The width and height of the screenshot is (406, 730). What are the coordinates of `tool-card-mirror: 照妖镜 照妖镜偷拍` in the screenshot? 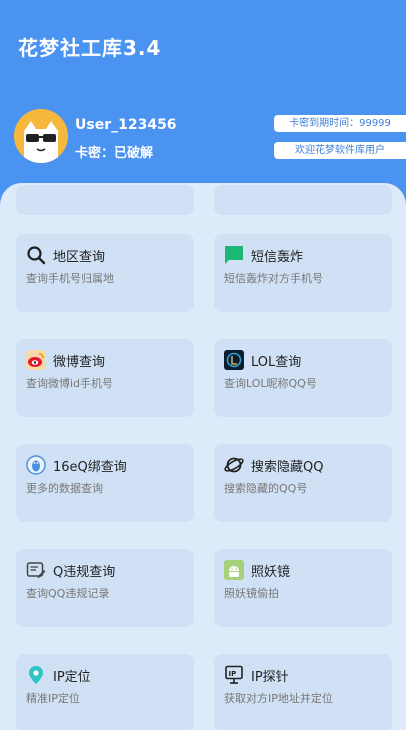 It's located at (303, 588).